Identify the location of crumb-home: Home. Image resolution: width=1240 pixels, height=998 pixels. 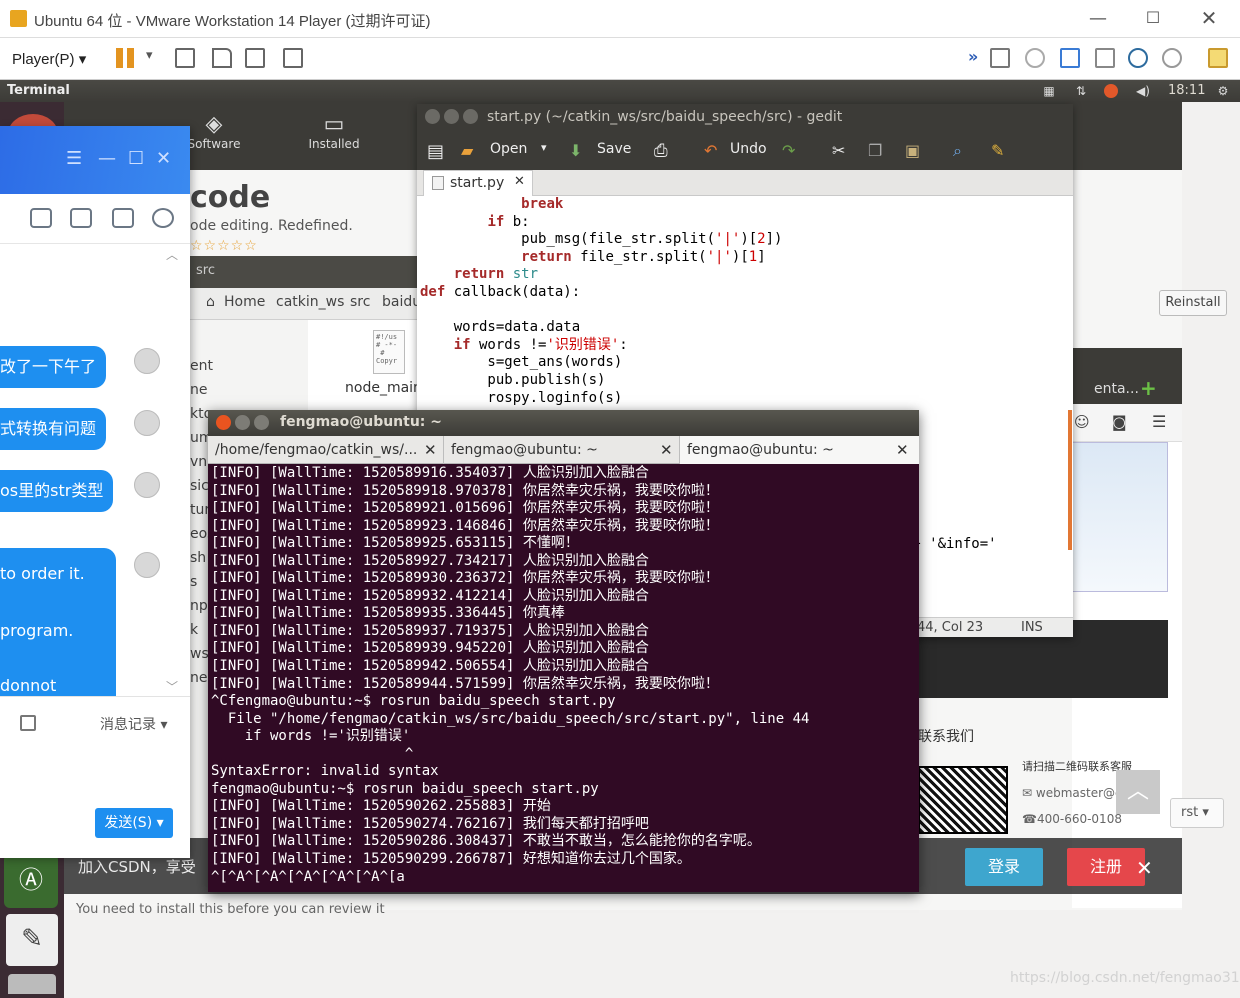
(244, 302).